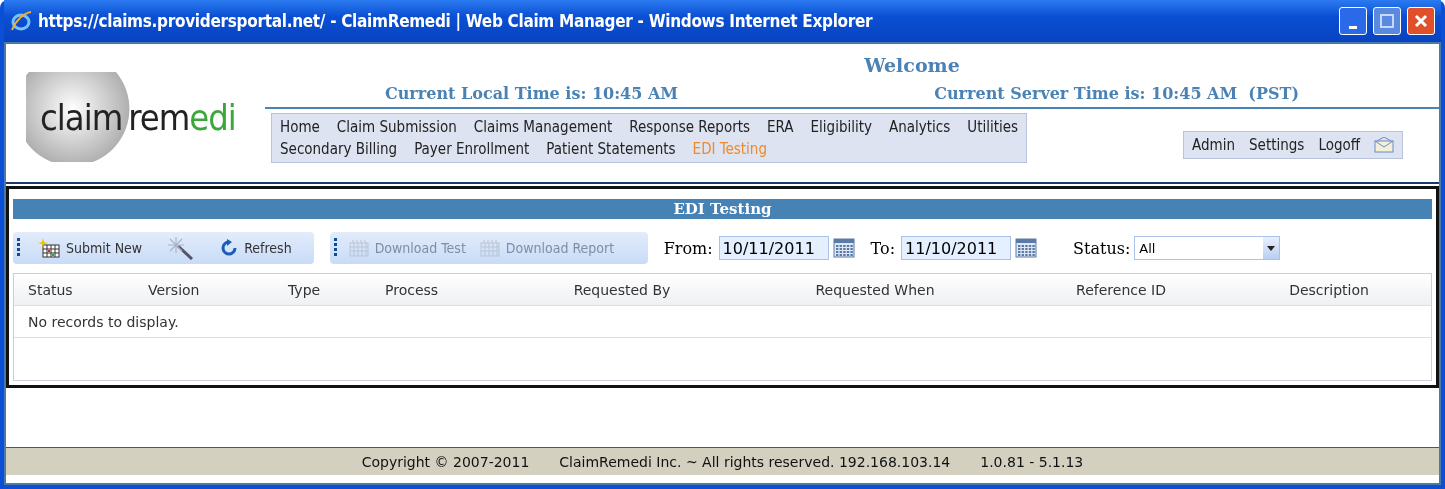 This screenshot has width=1445, height=489. I want to click on local-time: Current Local Time is: 10:45 AM, so click(532, 93).